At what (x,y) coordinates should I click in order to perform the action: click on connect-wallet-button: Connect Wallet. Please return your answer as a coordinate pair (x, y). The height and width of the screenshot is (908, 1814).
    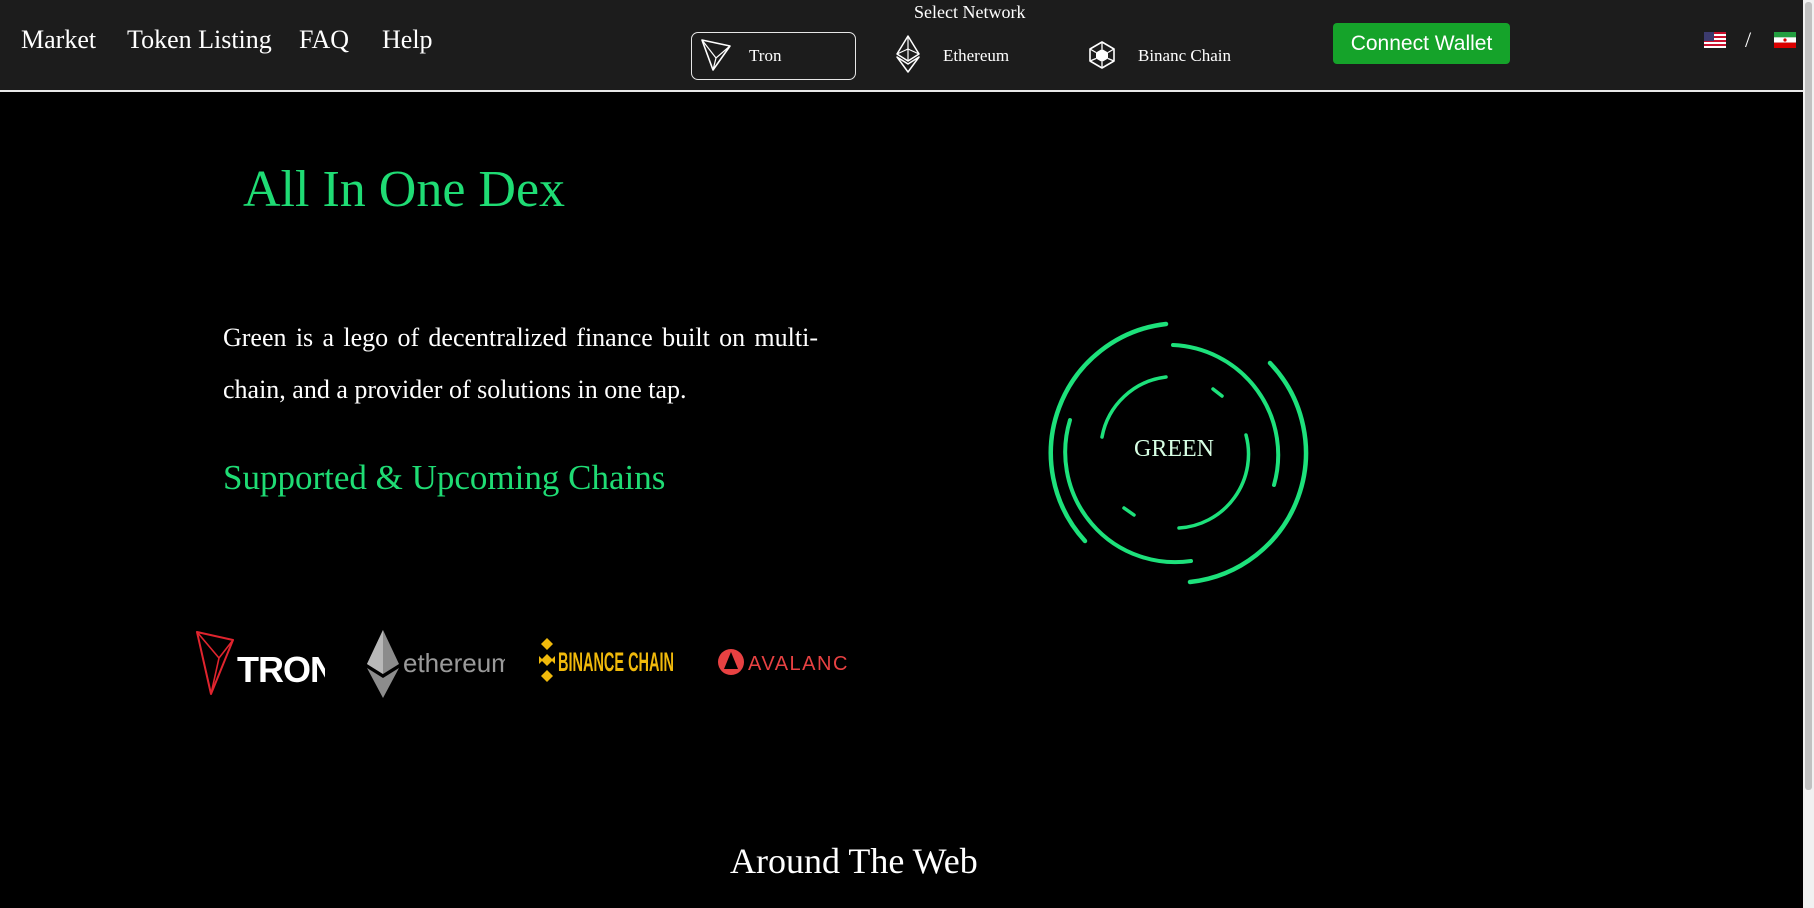
    Looking at the image, I should click on (1421, 43).